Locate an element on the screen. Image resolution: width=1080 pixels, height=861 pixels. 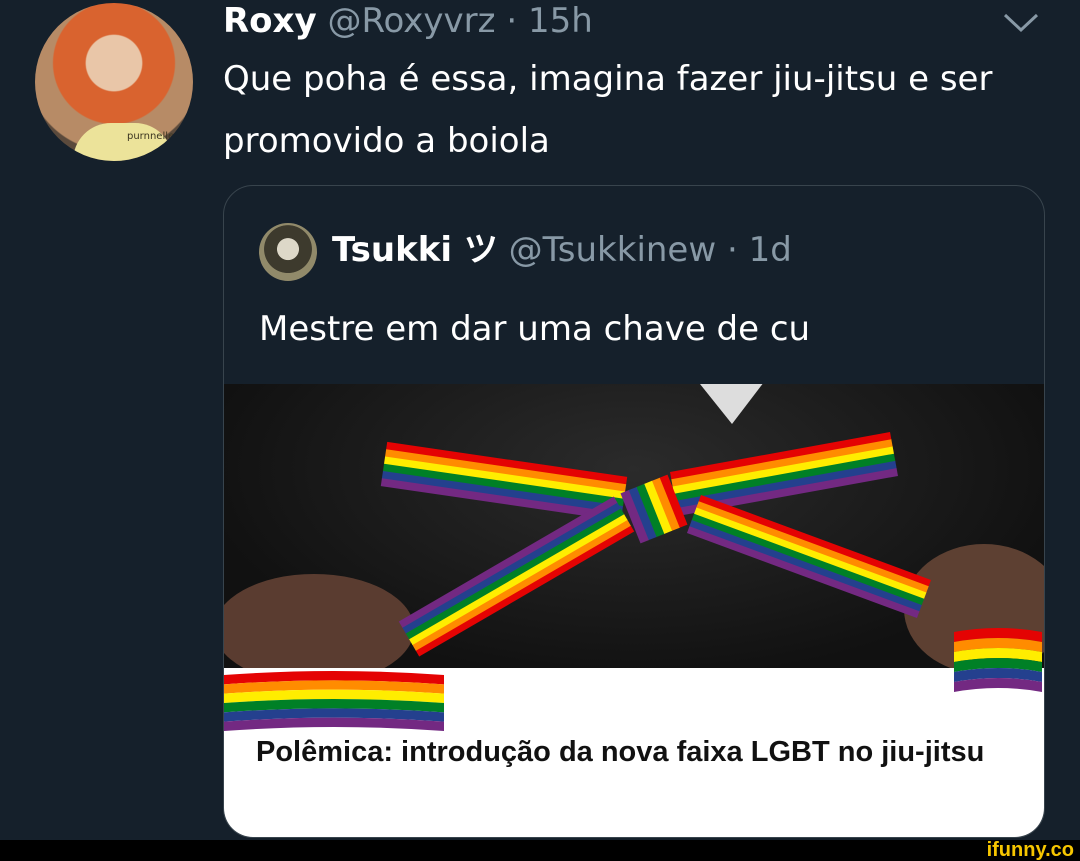
rainbow-flag-small-icon is located at coordinates (998, 660).